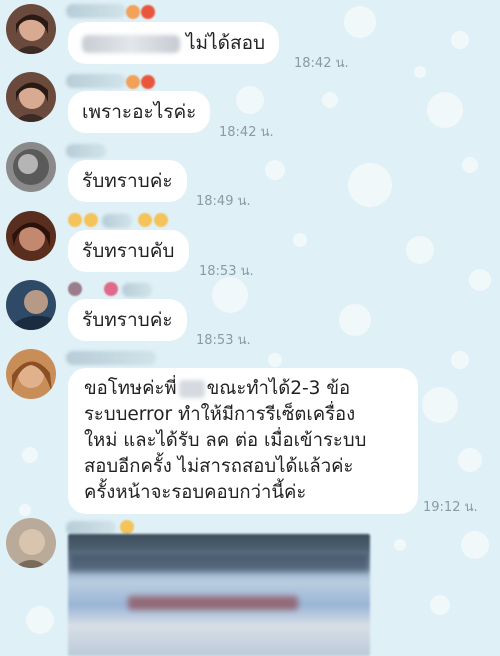  I want to click on message-text: ไม่ได้สอบ, so click(226, 43).